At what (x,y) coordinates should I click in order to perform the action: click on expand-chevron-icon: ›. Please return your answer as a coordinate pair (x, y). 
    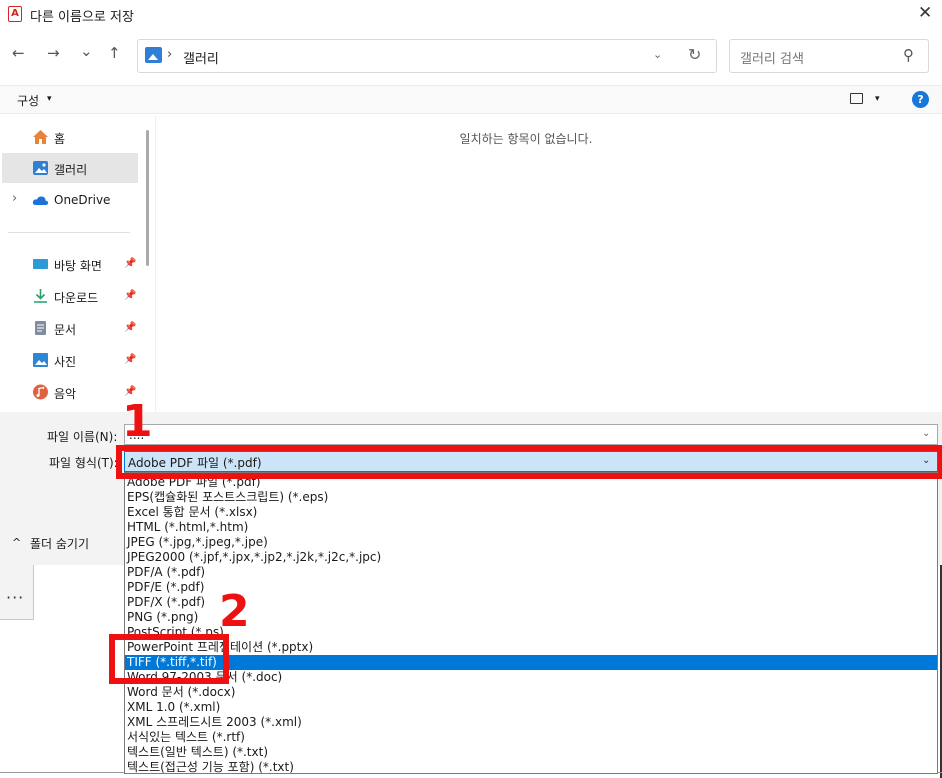
    Looking at the image, I should click on (14, 198).